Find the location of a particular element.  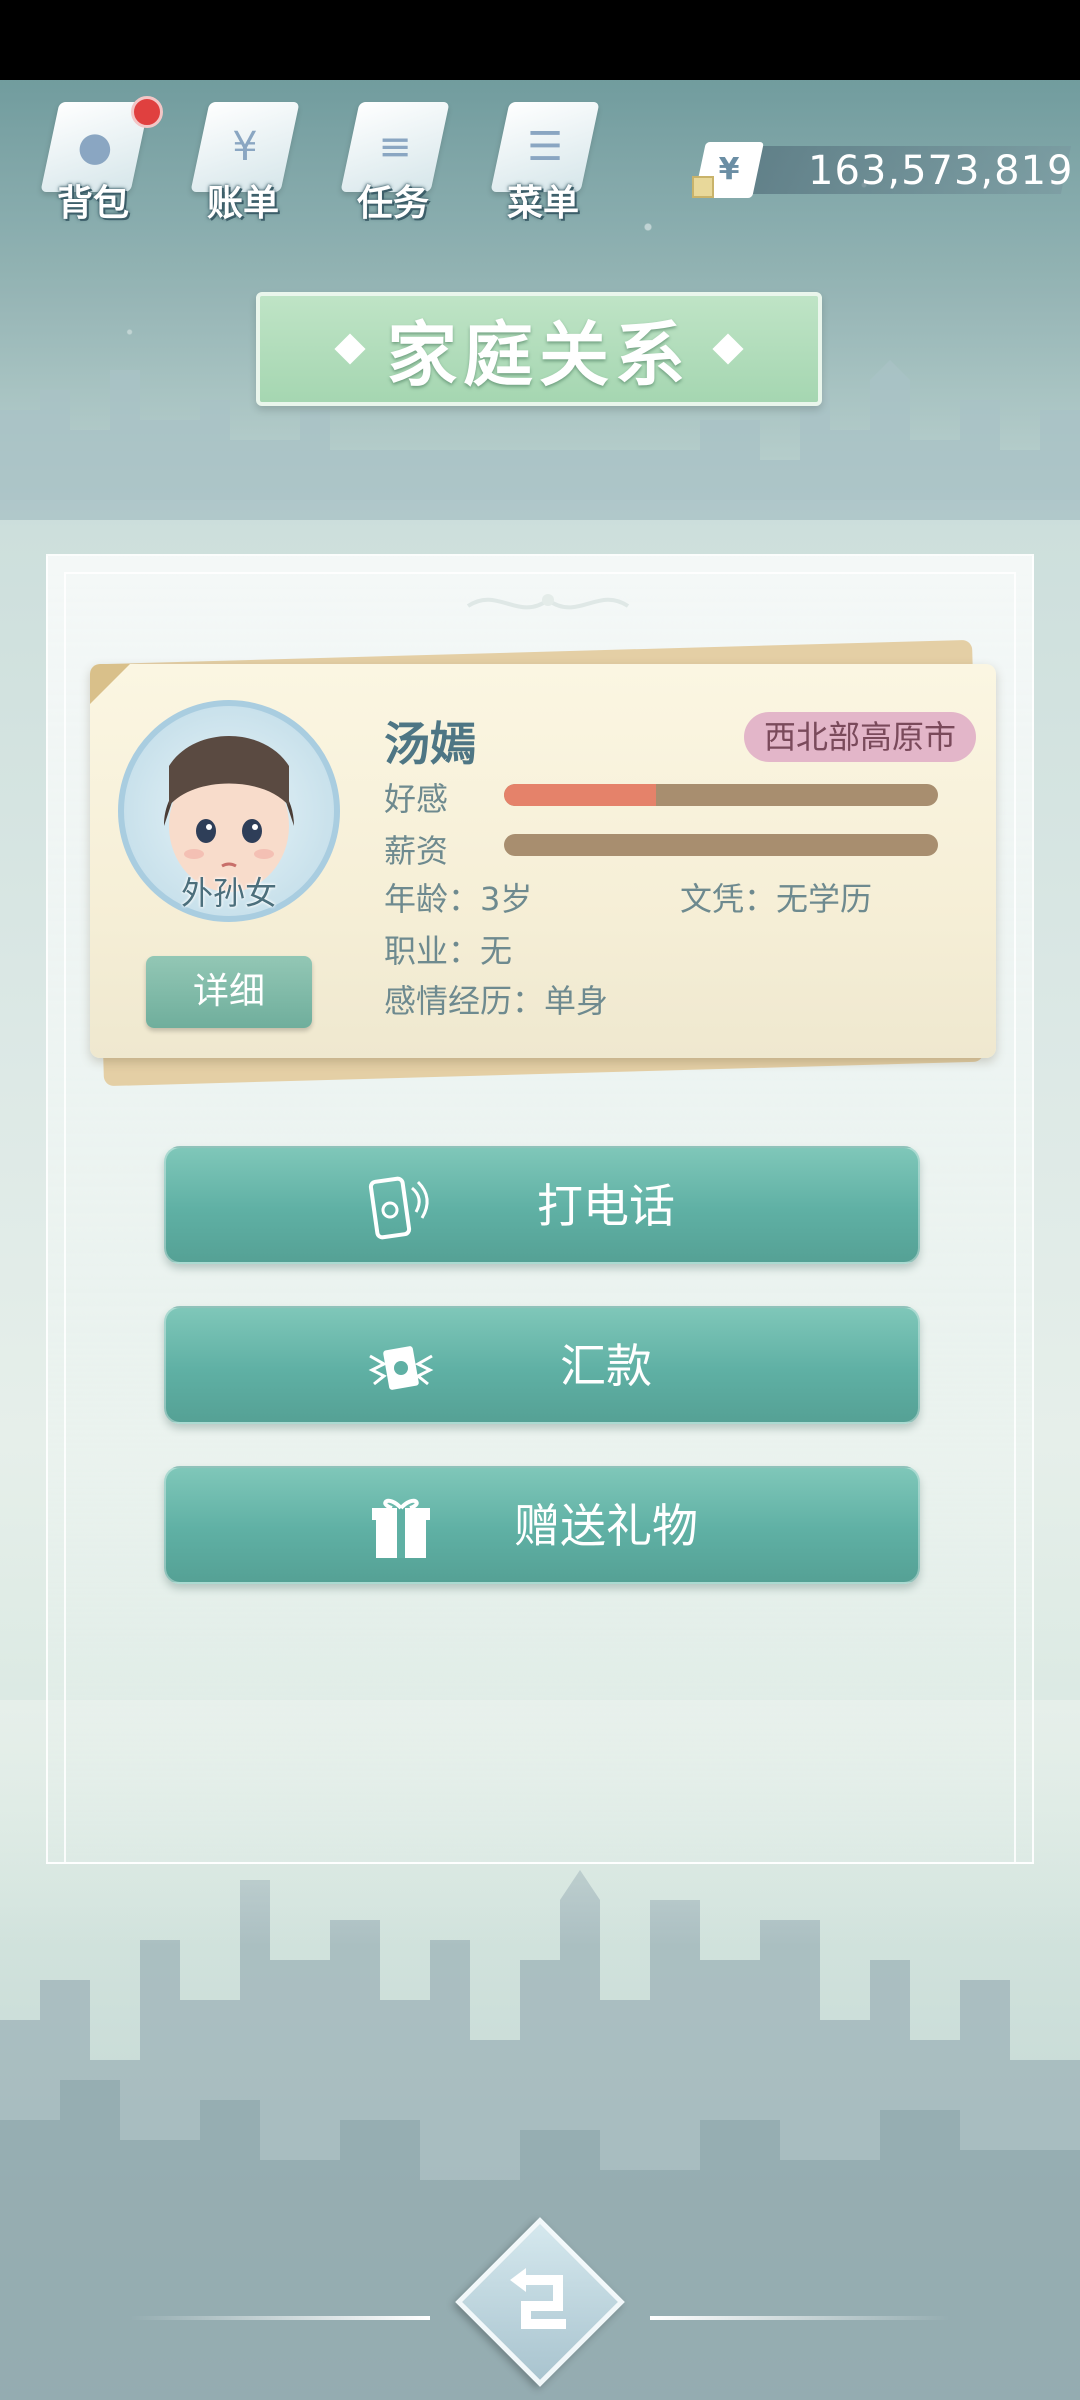

page-title: 家庭关系 is located at coordinates (539, 354).